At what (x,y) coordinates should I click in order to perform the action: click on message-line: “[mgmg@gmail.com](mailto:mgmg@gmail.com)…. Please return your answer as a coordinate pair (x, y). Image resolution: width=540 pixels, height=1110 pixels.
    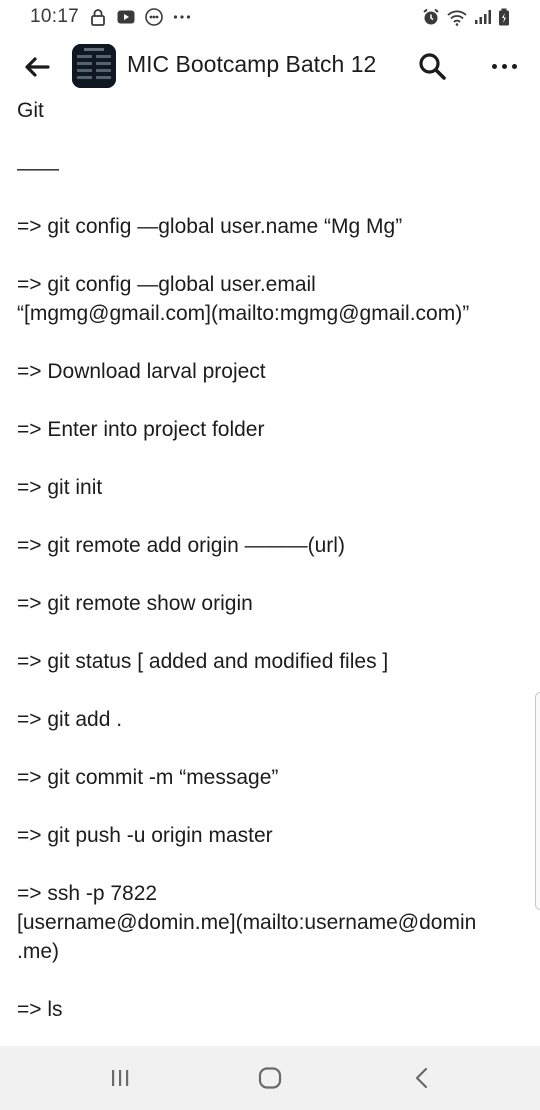
    Looking at the image, I should click on (243, 313).